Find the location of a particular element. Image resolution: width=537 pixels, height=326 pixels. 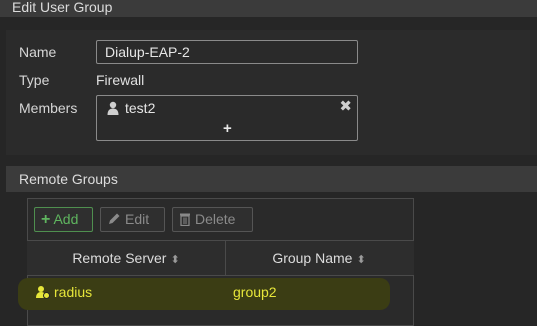

remove-member-icon: ✖ is located at coordinates (345, 106).